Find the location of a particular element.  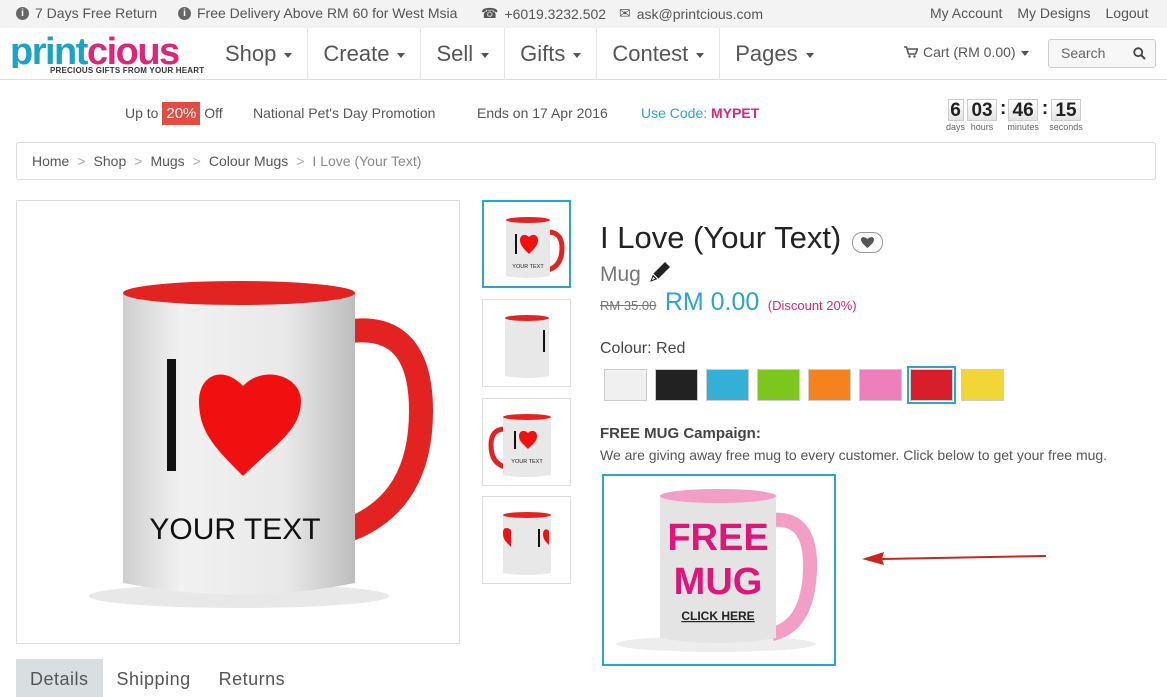

countdown-hours: 03 is located at coordinates (982, 110).